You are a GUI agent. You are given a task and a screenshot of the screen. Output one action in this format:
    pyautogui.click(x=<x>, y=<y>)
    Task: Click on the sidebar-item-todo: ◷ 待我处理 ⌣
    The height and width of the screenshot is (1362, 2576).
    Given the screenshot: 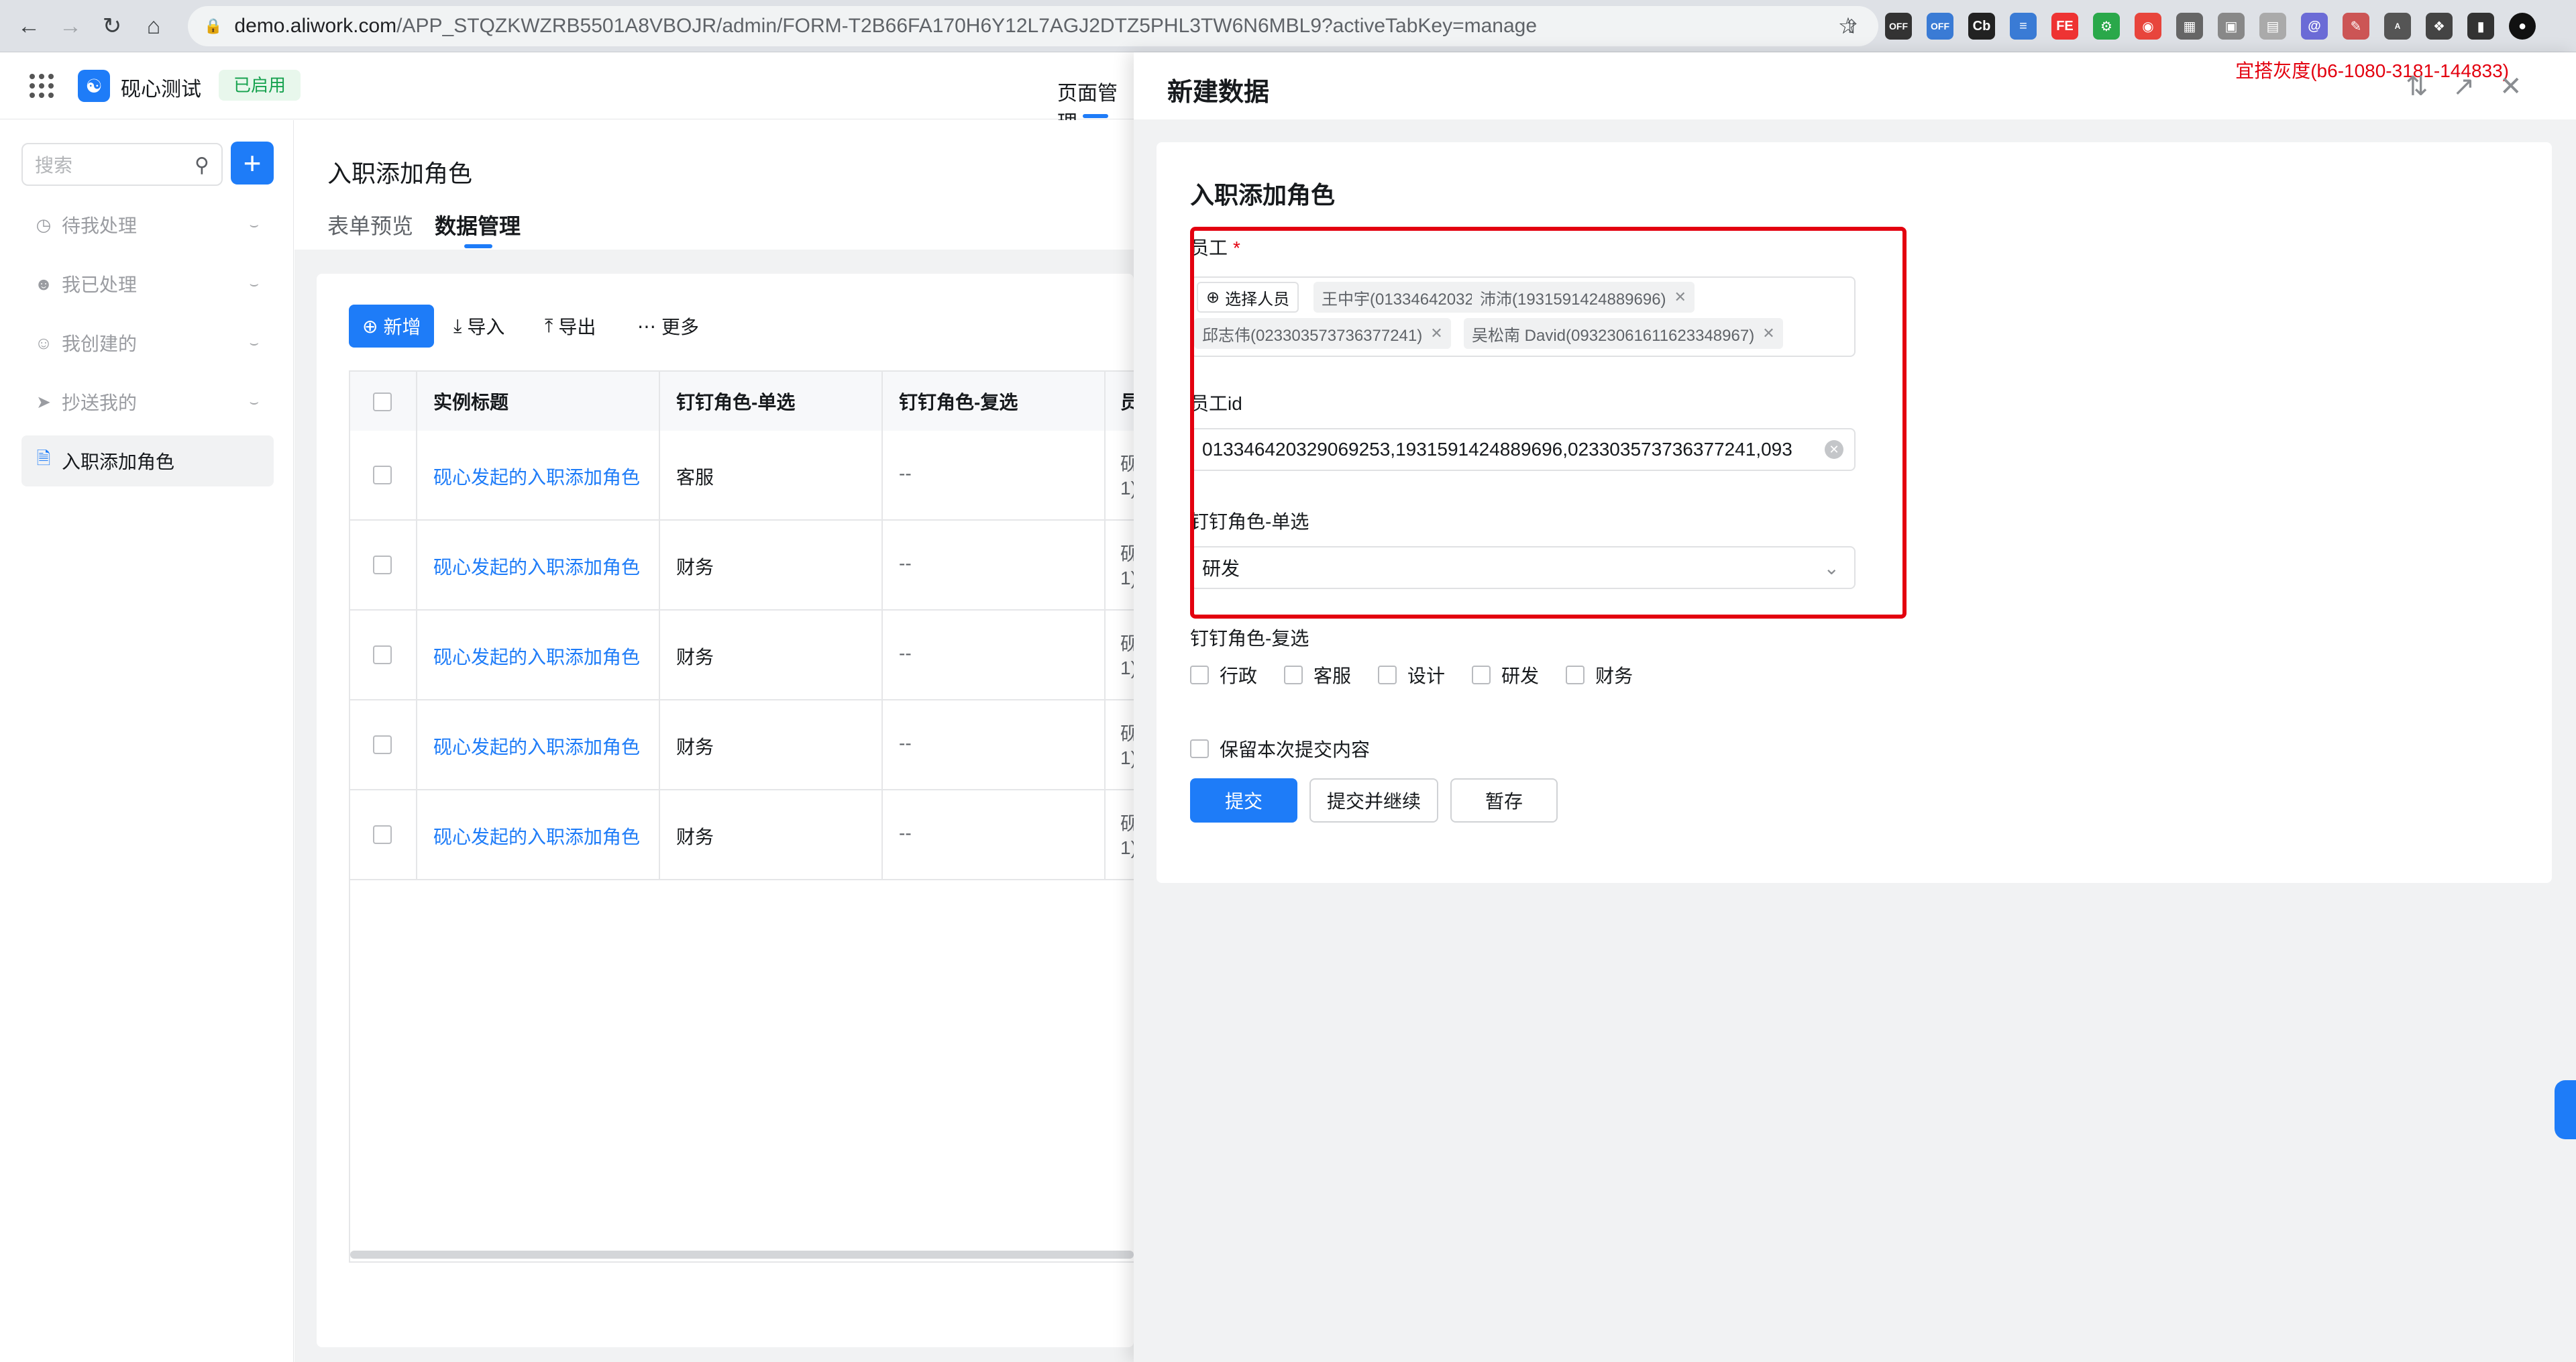 What is the action you would take?
    pyautogui.click(x=147, y=224)
    